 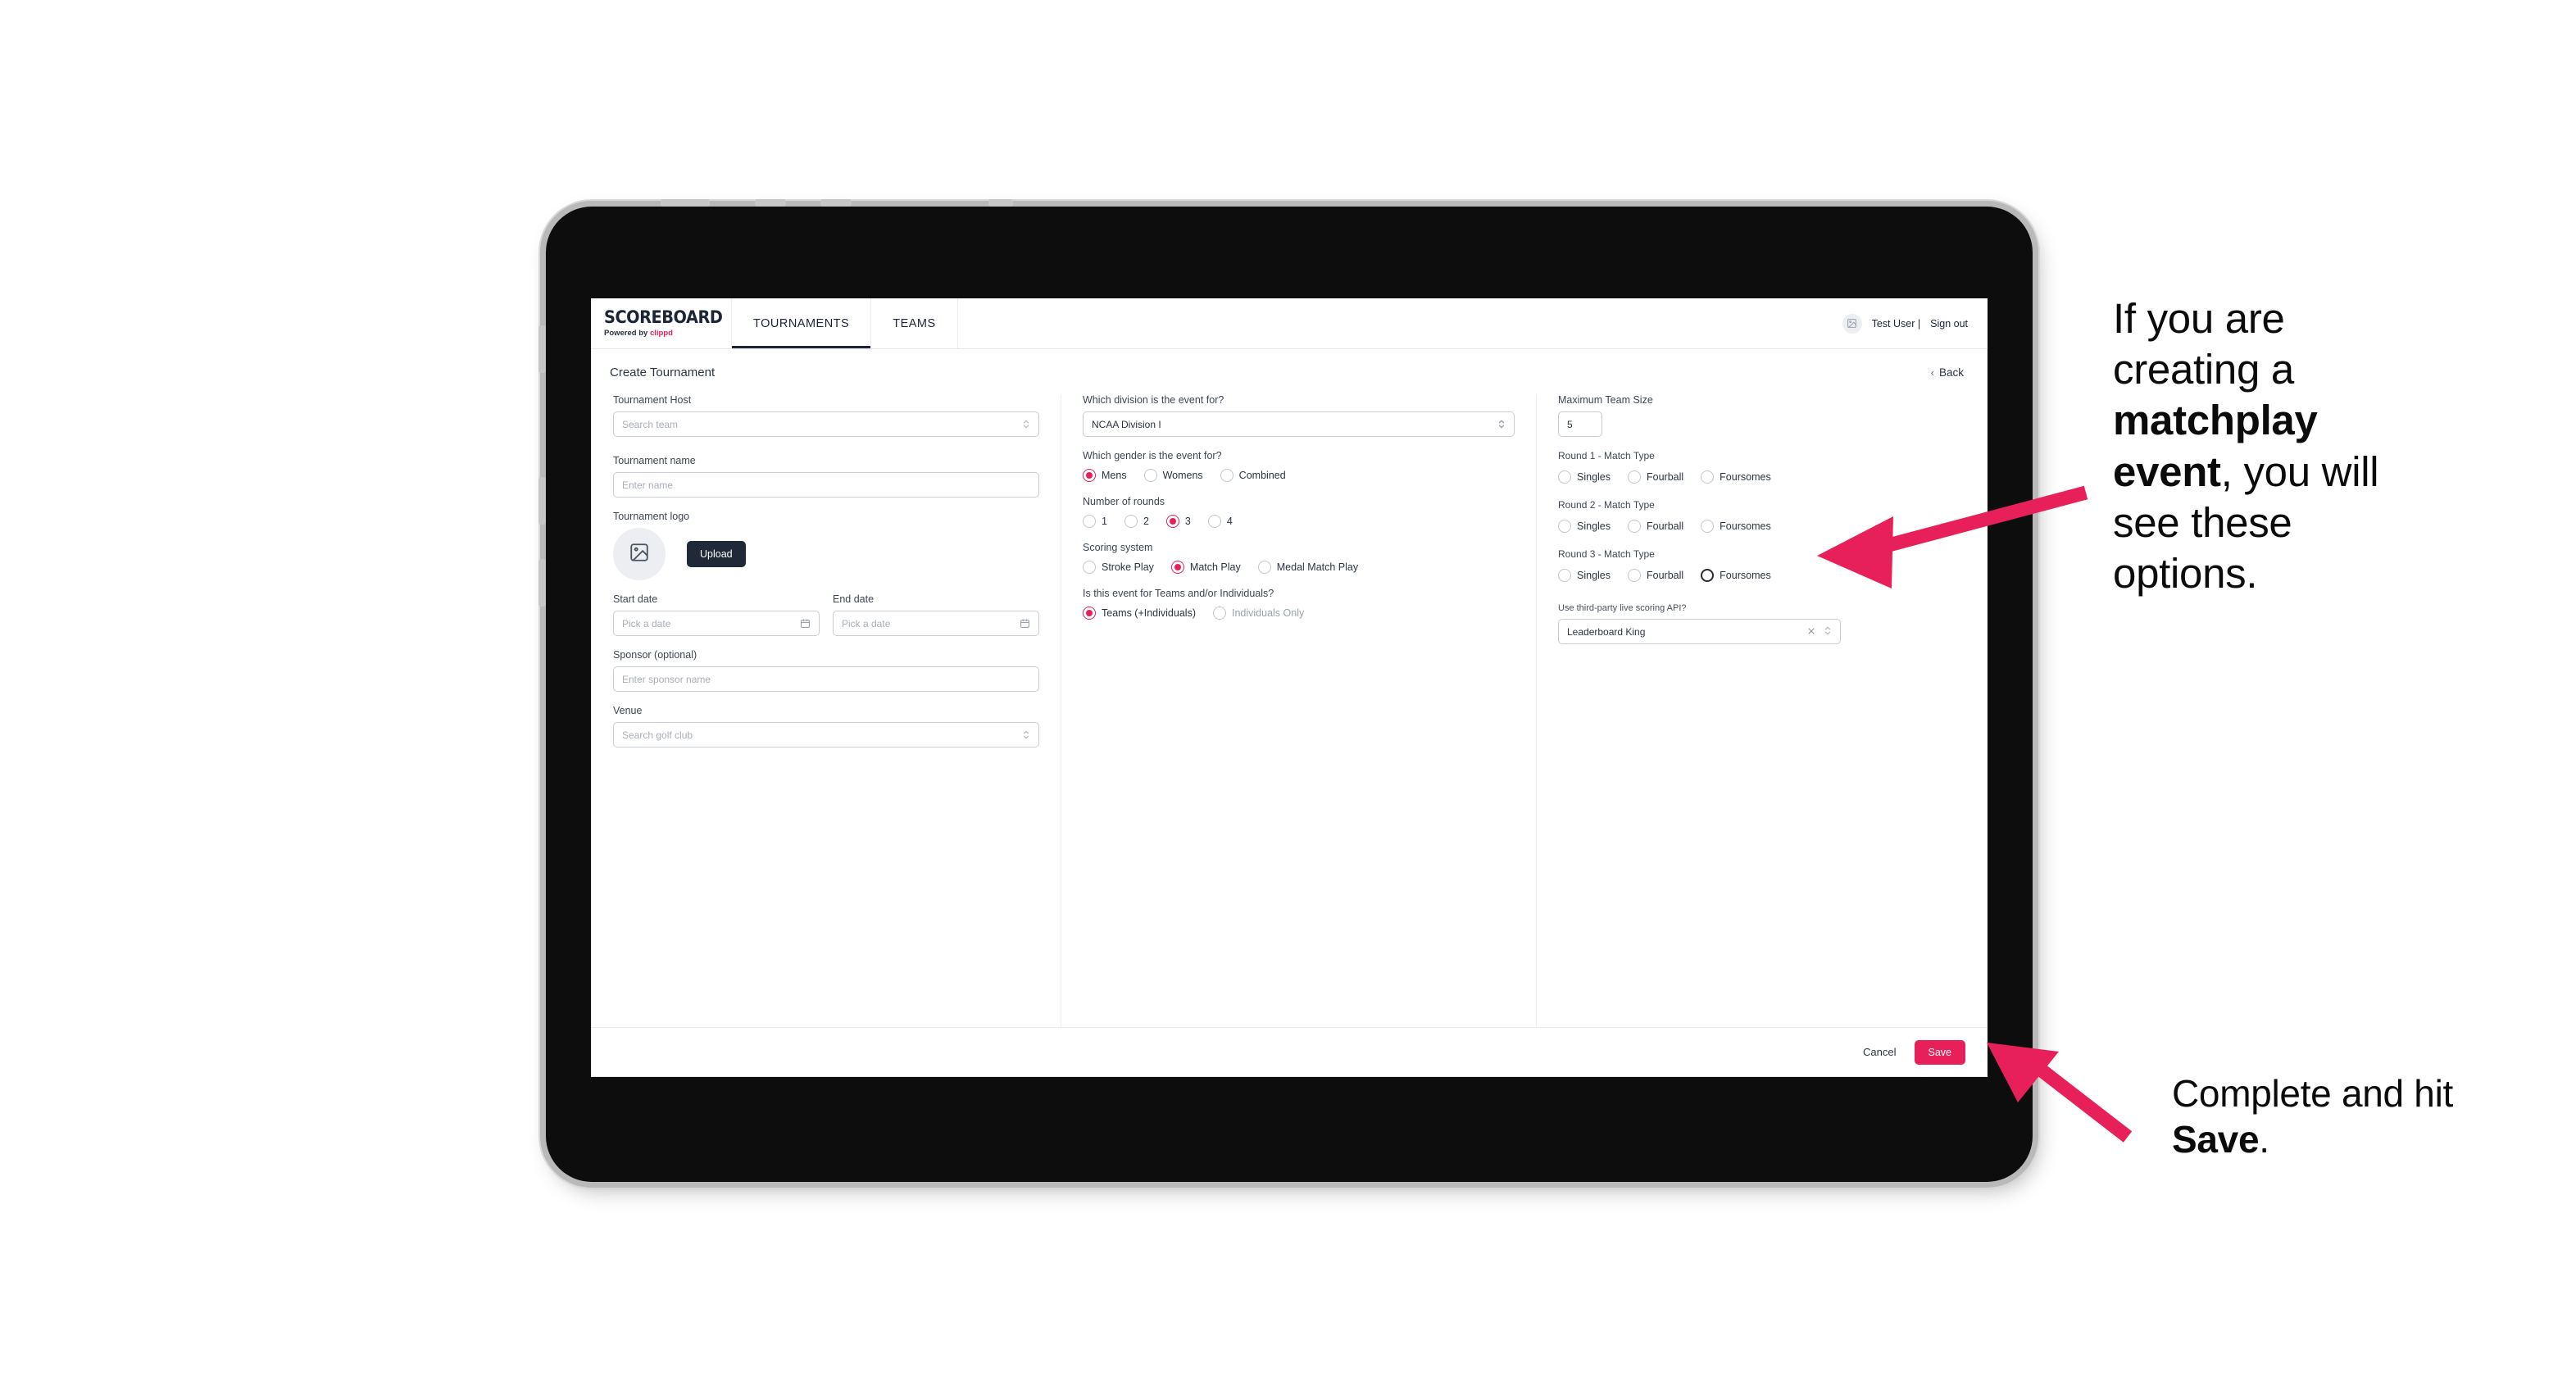 I want to click on avatar, so click(x=1852, y=323).